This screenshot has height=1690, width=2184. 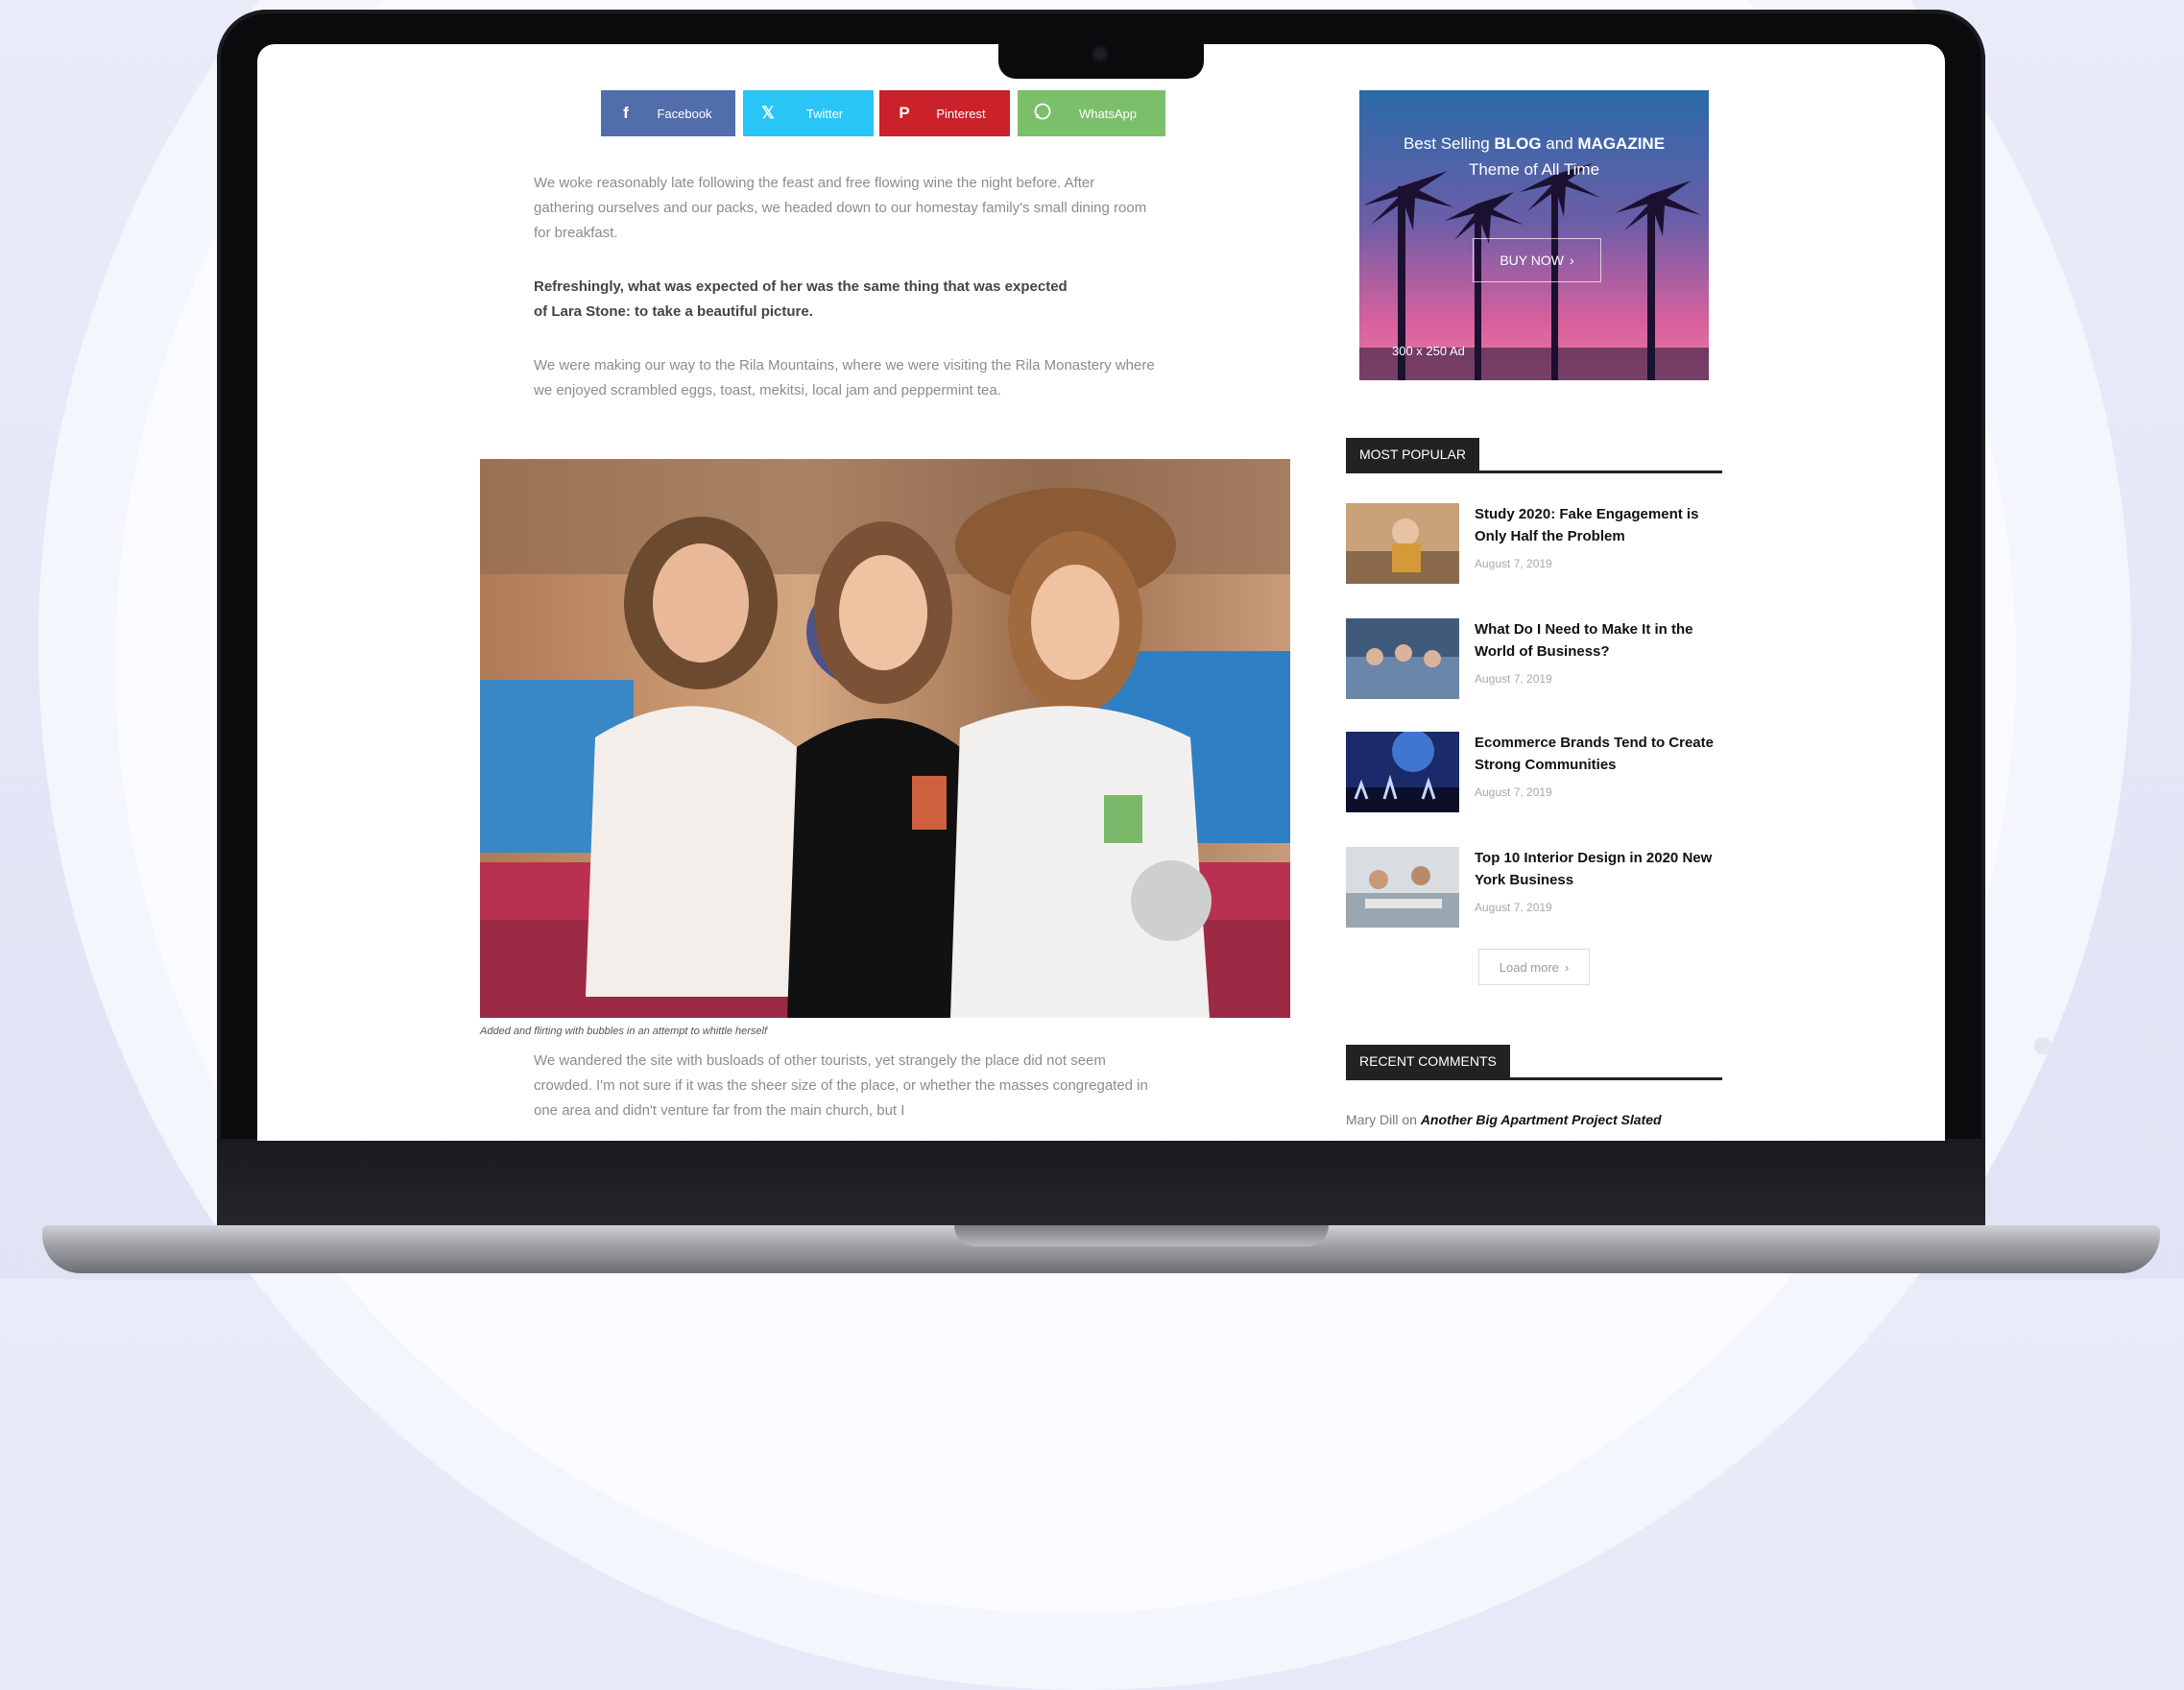 I want to click on whatsapp-icon, so click(x=1042, y=114).